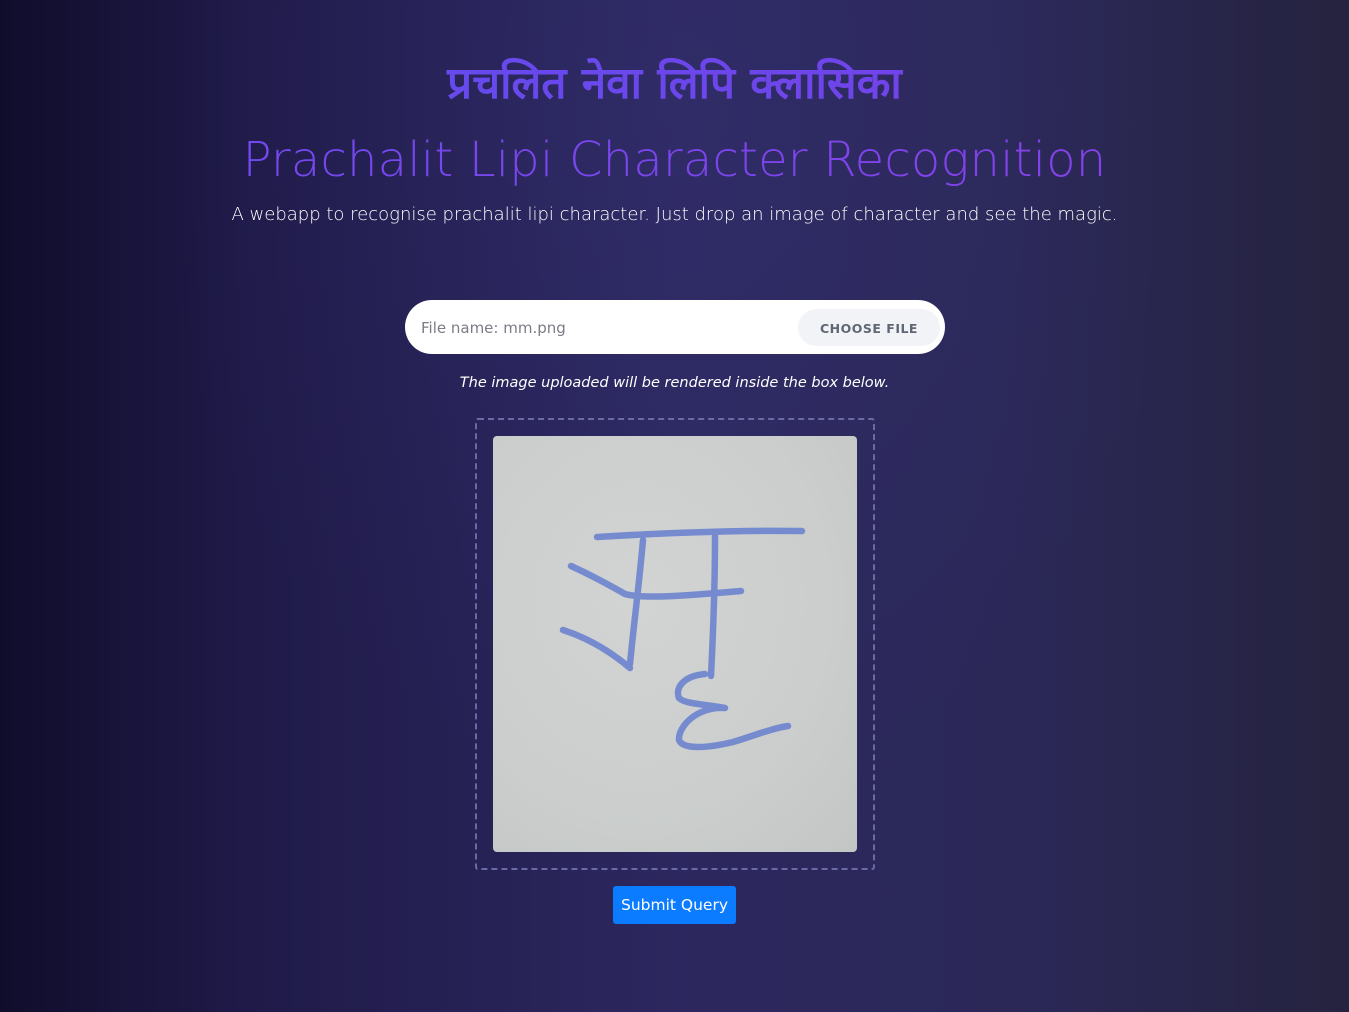 This screenshot has height=1012, width=1349. I want to click on file-name-display: File name: mm.png, so click(493, 328).